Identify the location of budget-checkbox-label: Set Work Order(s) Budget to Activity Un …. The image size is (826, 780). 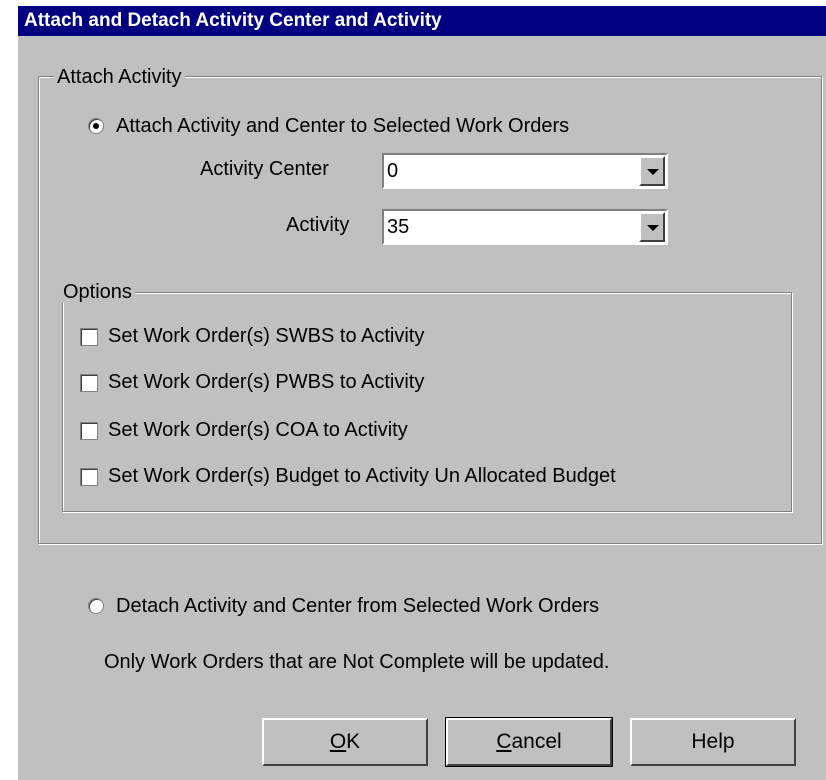
(362, 476).